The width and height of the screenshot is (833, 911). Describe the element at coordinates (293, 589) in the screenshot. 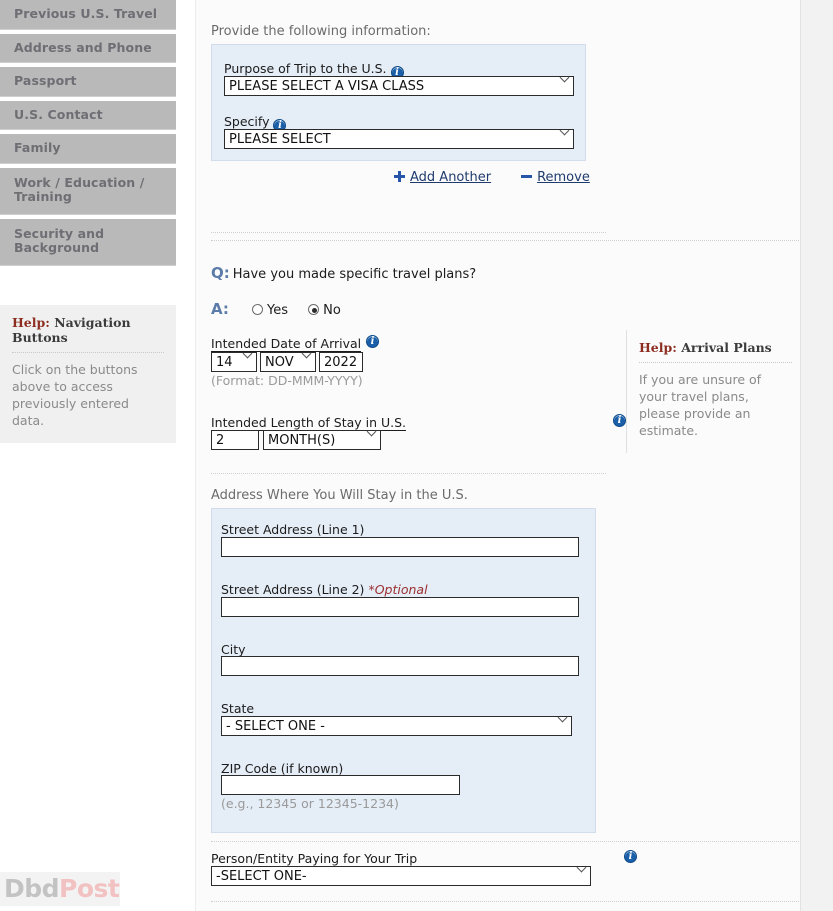

I see `street-line2-label-text: Street Address (Line 2)` at that location.